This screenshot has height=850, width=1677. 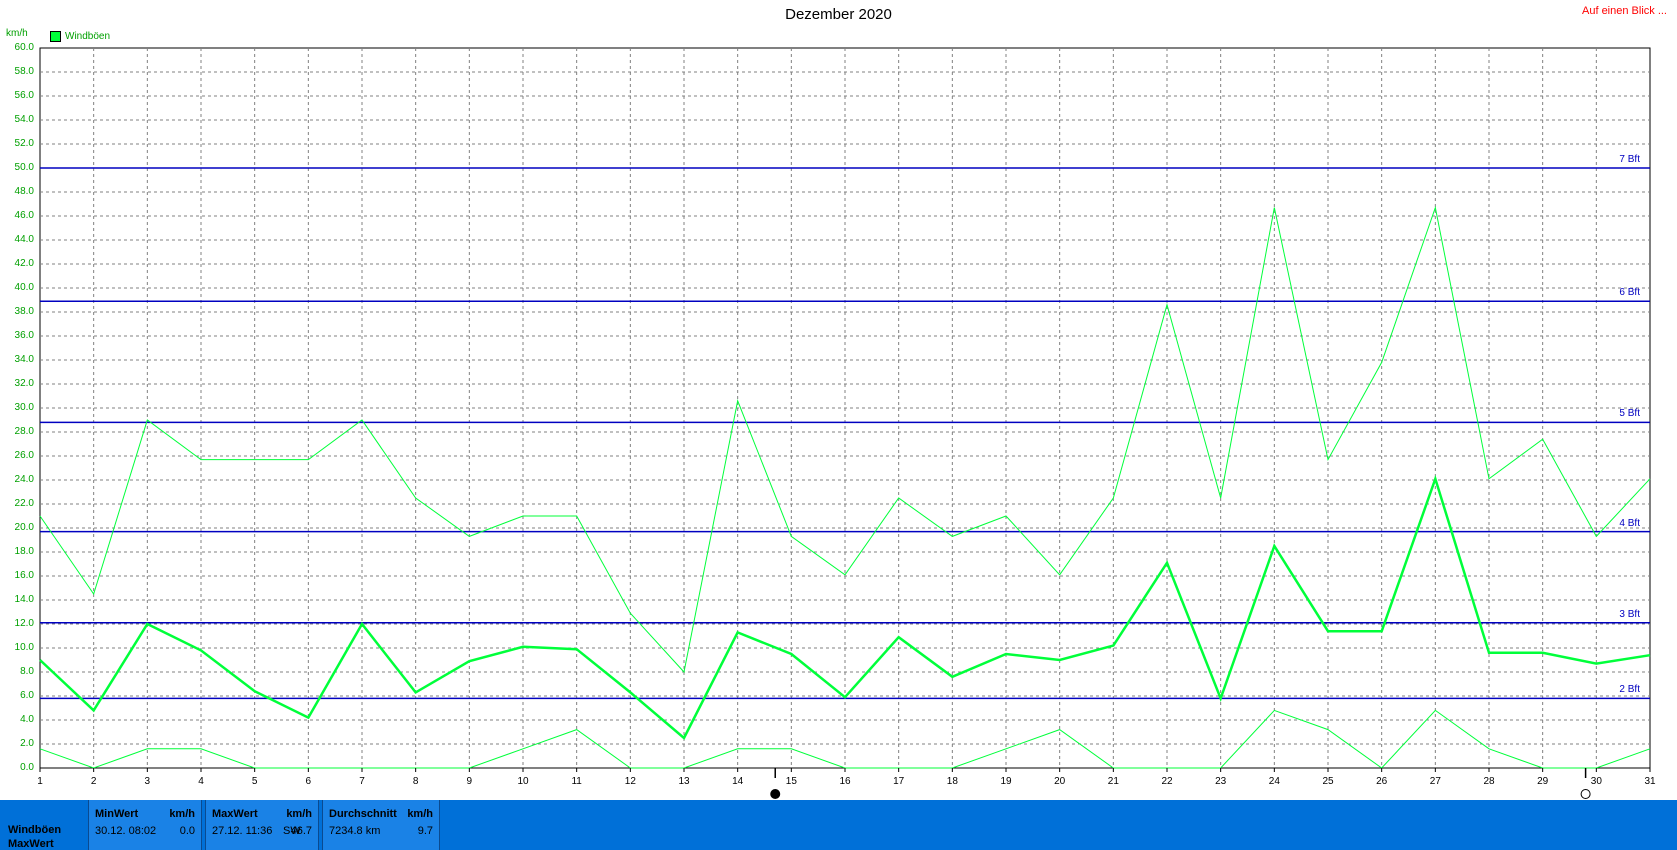 I want to click on max-panel: MaxWert km/h 27.12. 11:36 SW 46.7, so click(x=262, y=825).